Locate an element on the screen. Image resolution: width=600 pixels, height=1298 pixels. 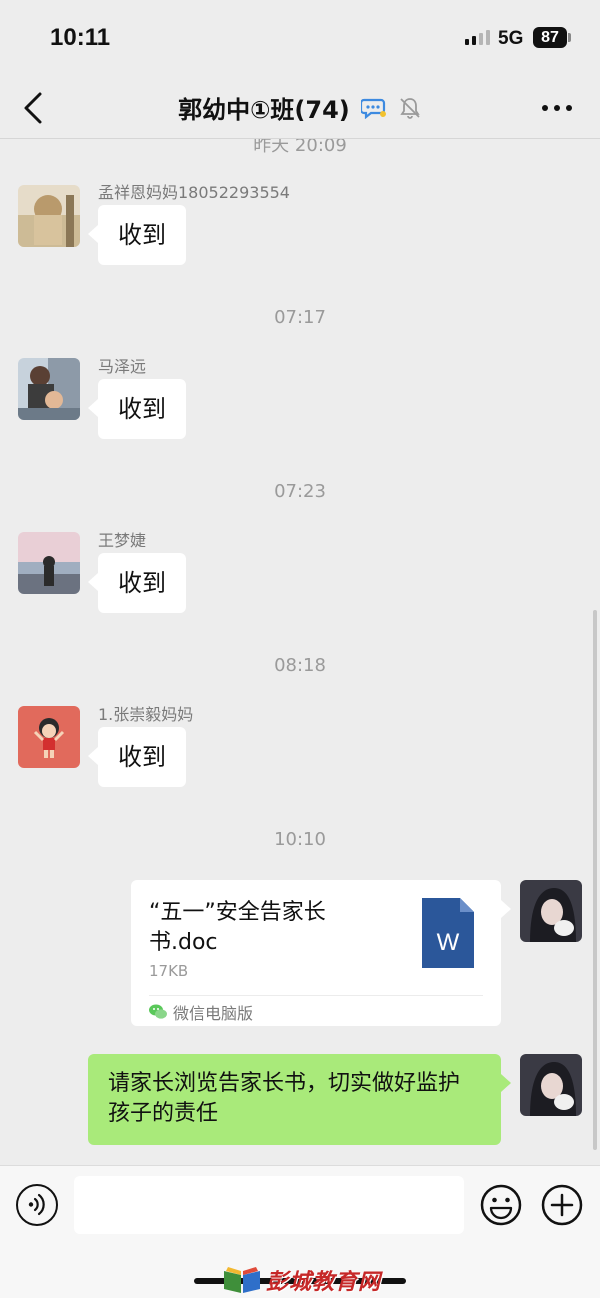
more-dots-icon is located at coordinates (545, 108).